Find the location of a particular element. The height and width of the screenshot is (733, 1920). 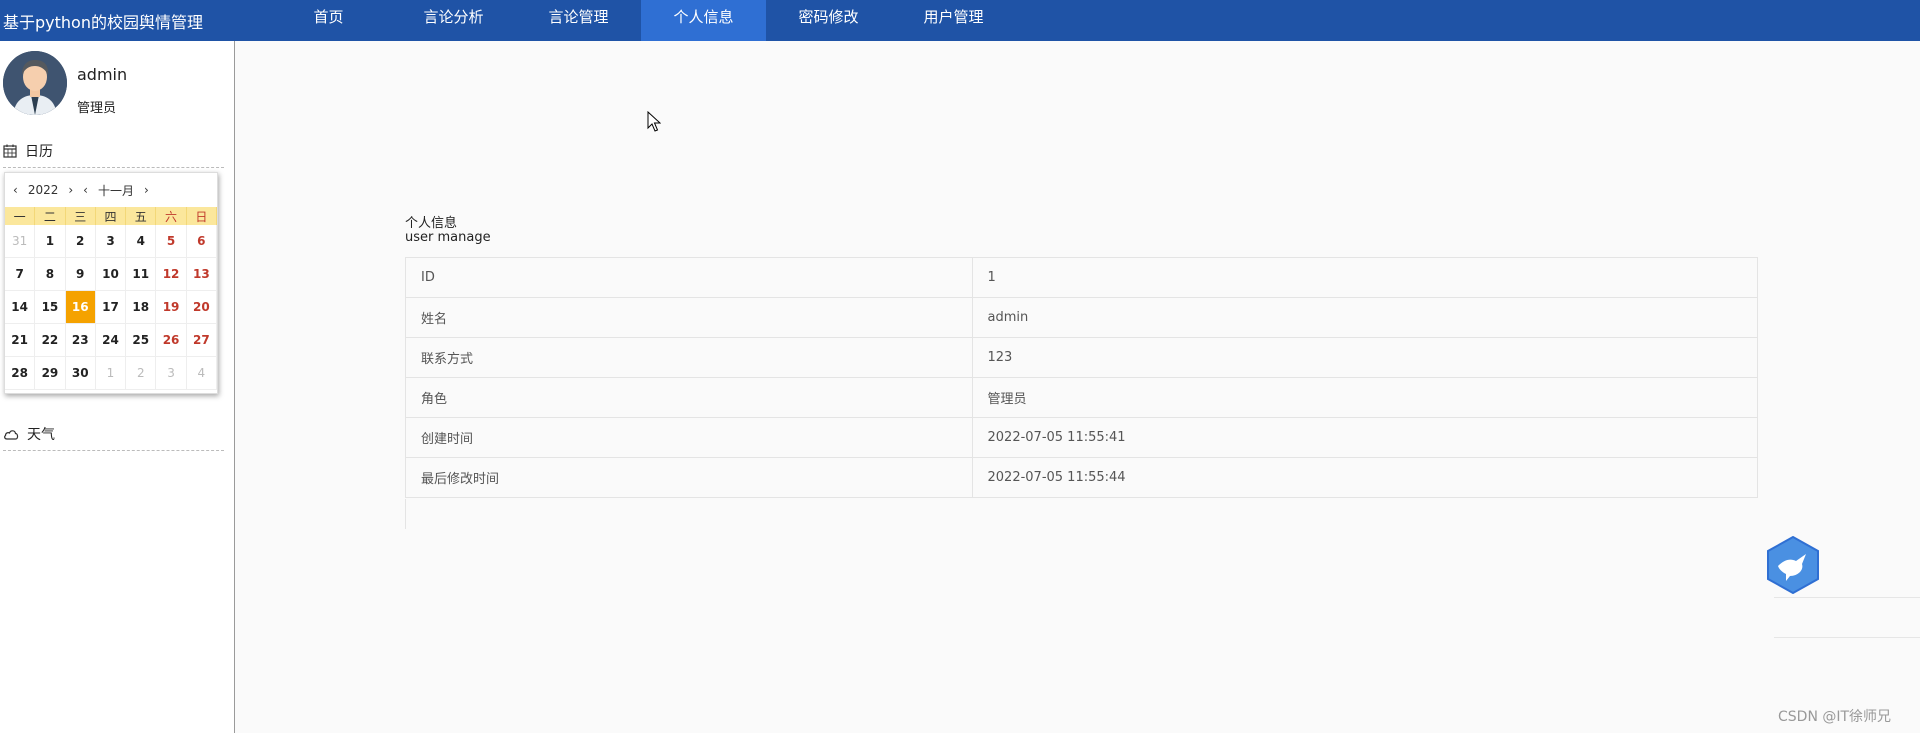

calendar-day: 22 is located at coordinates (50, 340).